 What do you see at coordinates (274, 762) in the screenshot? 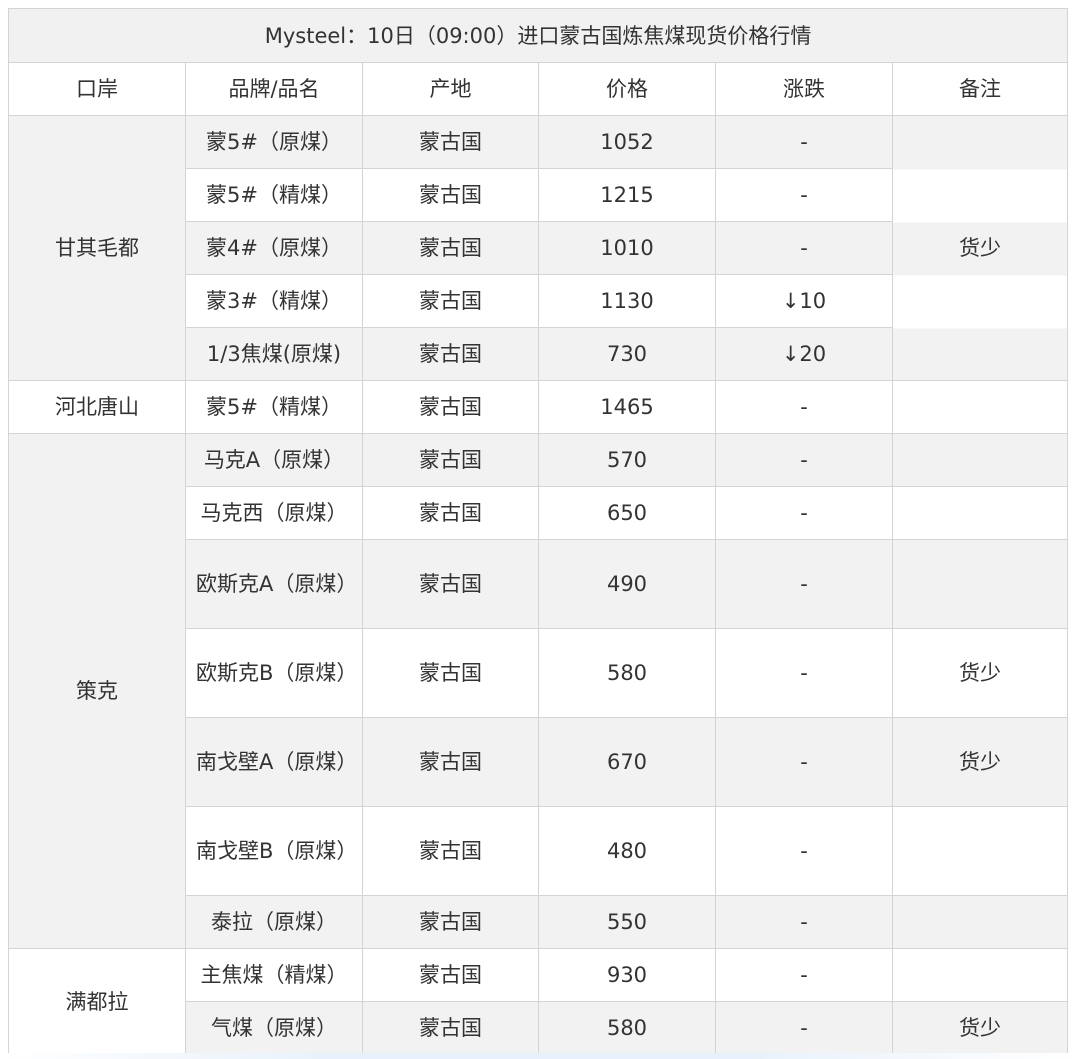
I see `brand-cell: 南戈壁A（原煤）` at bounding box center [274, 762].